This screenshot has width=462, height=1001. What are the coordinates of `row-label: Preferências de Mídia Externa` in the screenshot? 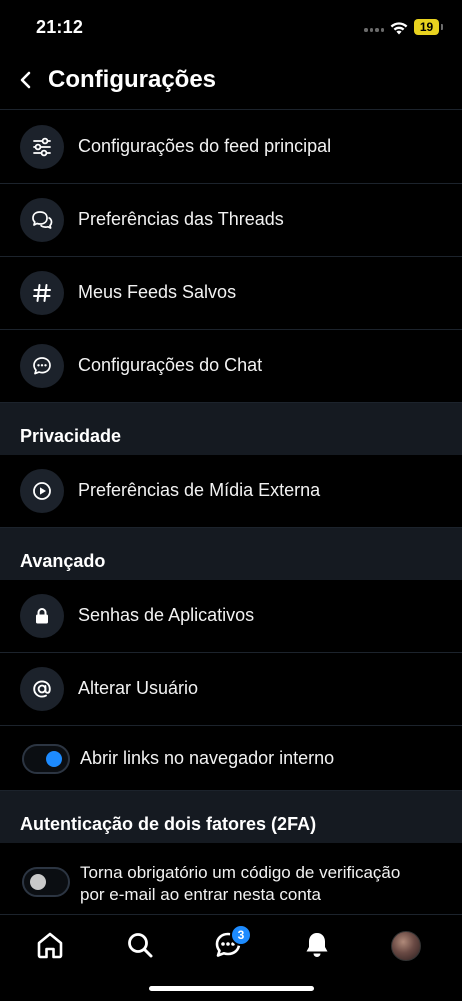 It's located at (199, 490).